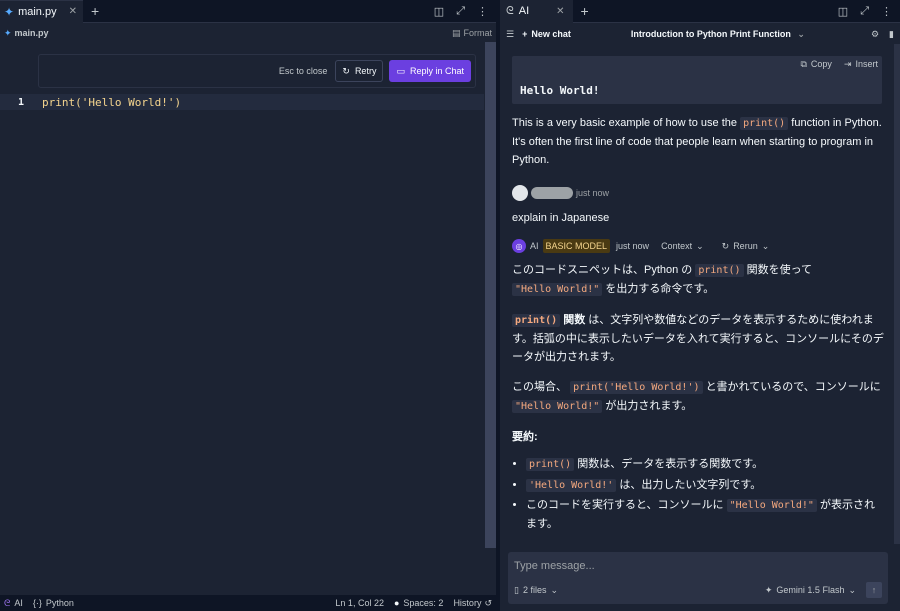  I want to click on insert-label: Insert, so click(866, 64).